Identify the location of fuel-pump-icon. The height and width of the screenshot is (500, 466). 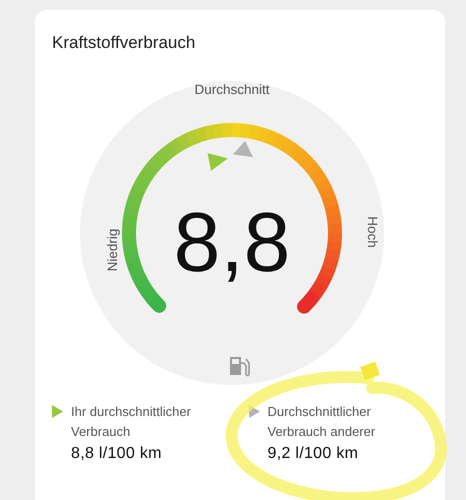
(240, 366).